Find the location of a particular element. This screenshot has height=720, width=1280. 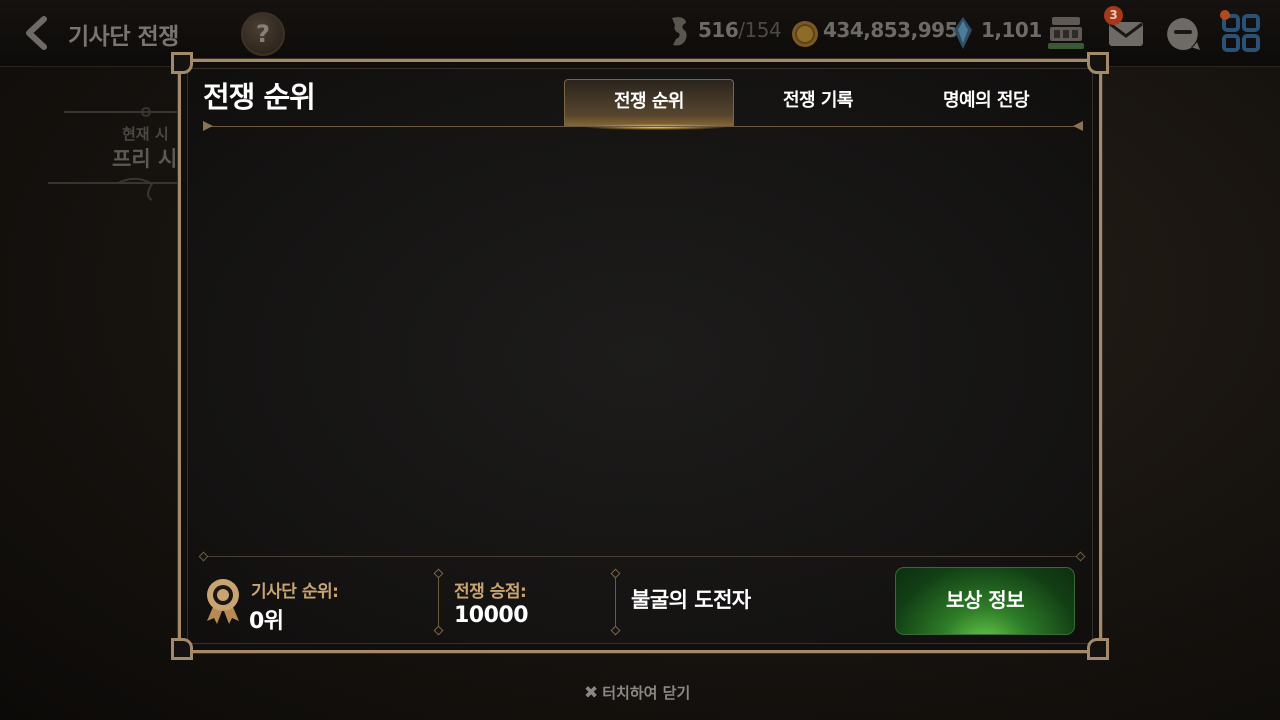

background-label-current: 현재 시 is located at coordinates (145, 134).